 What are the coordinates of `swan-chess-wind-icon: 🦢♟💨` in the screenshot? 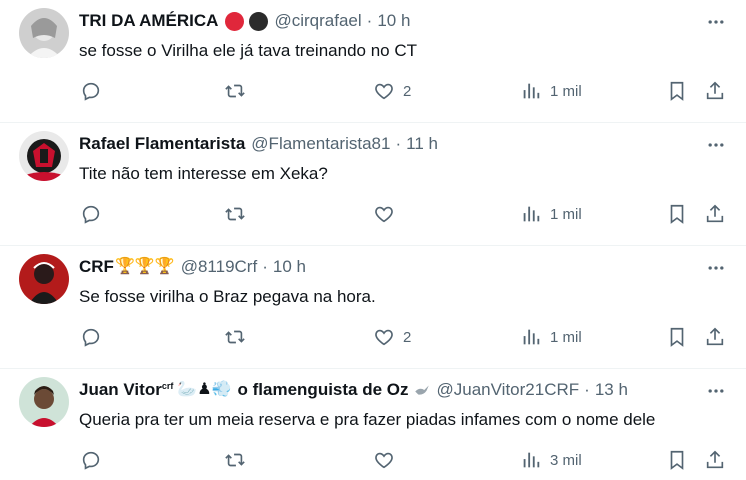 It's located at (204, 389).